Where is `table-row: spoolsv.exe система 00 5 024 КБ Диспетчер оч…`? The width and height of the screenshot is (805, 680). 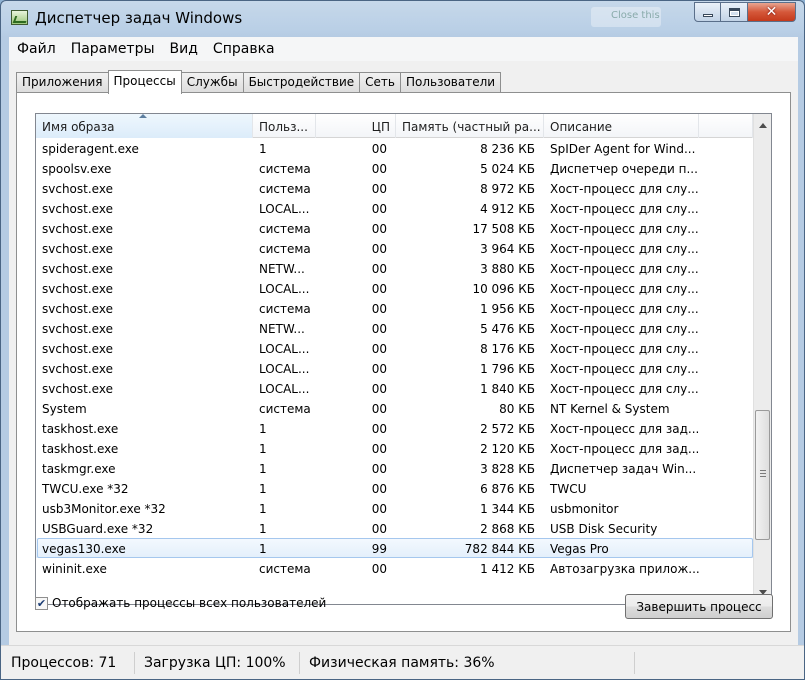
table-row: spoolsv.exe система 00 5 024 КБ Диспетчер оч… is located at coordinates (394, 168).